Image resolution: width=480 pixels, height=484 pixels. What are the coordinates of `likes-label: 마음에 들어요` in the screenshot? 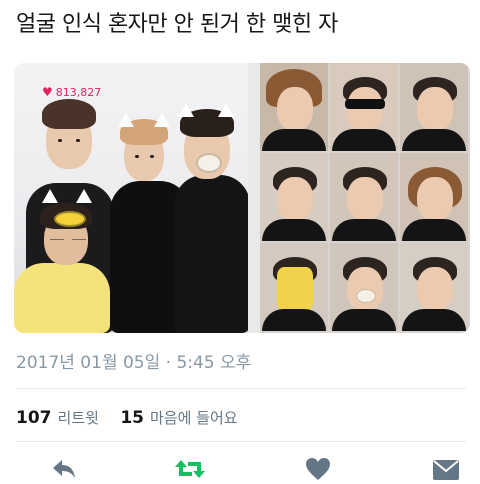 It's located at (194, 418).